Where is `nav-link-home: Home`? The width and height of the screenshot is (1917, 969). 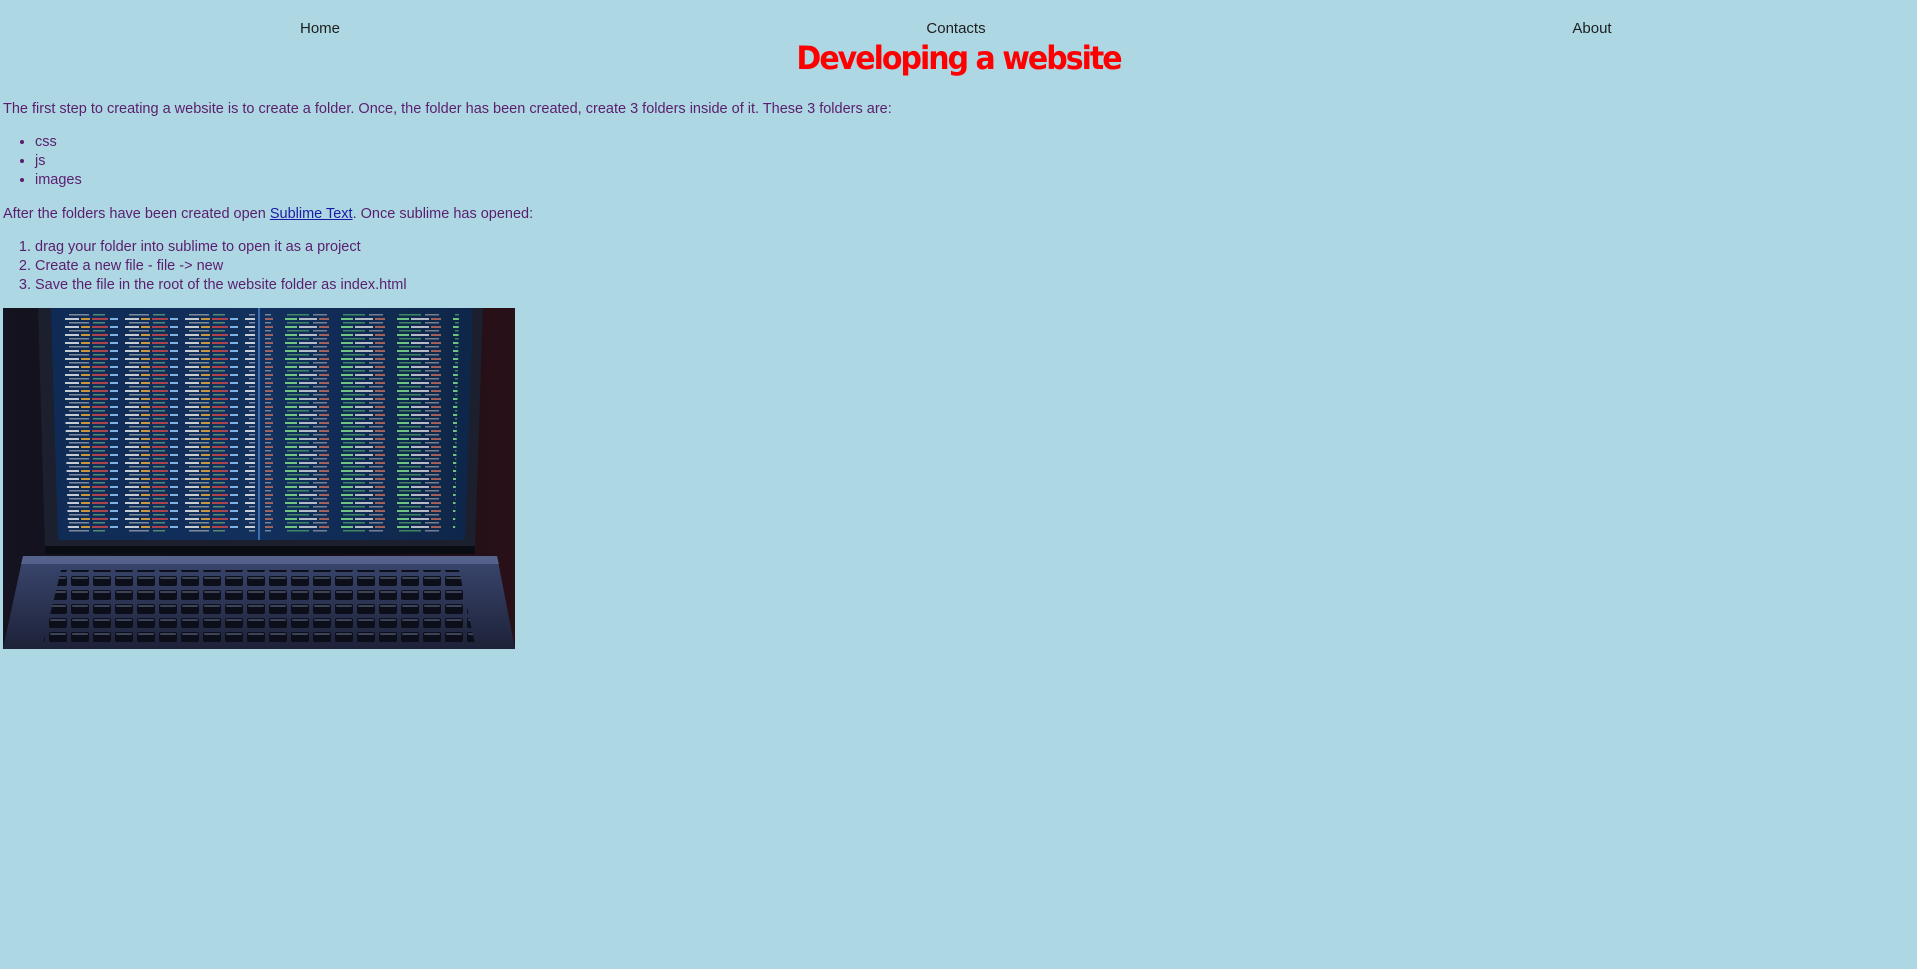 nav-link-home: Home is located at coordinates (320, 28).